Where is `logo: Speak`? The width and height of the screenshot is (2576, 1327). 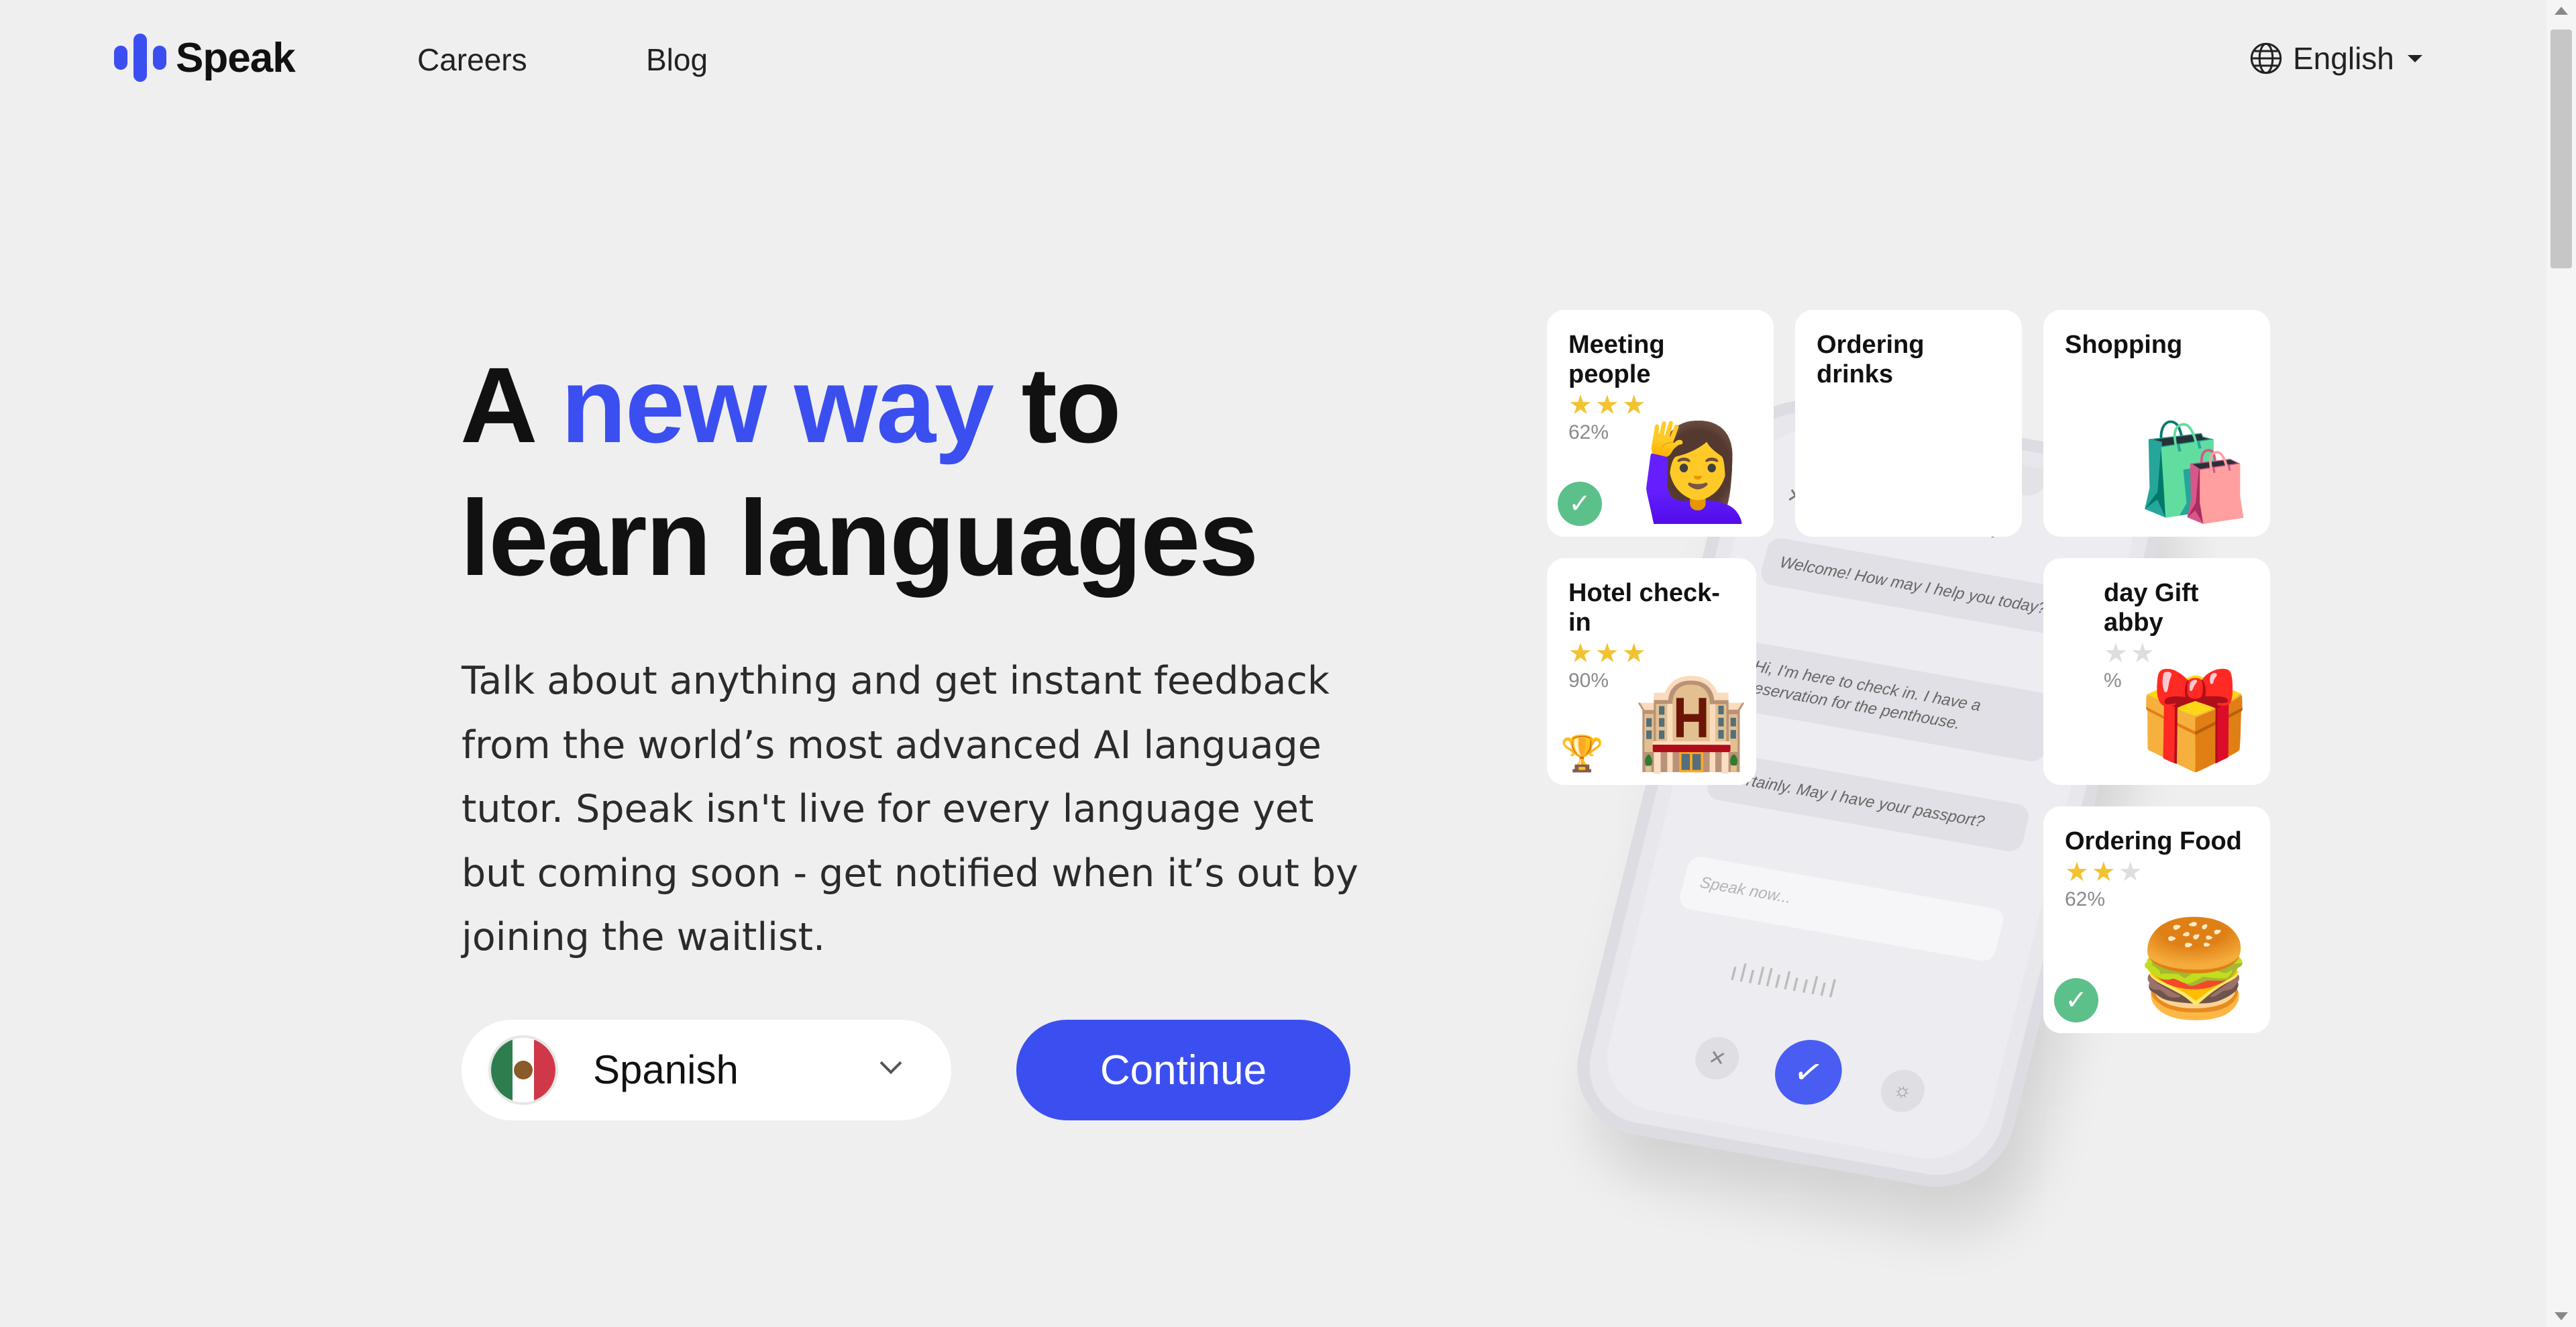 logo: Speak is located at coordinates (205, 58).